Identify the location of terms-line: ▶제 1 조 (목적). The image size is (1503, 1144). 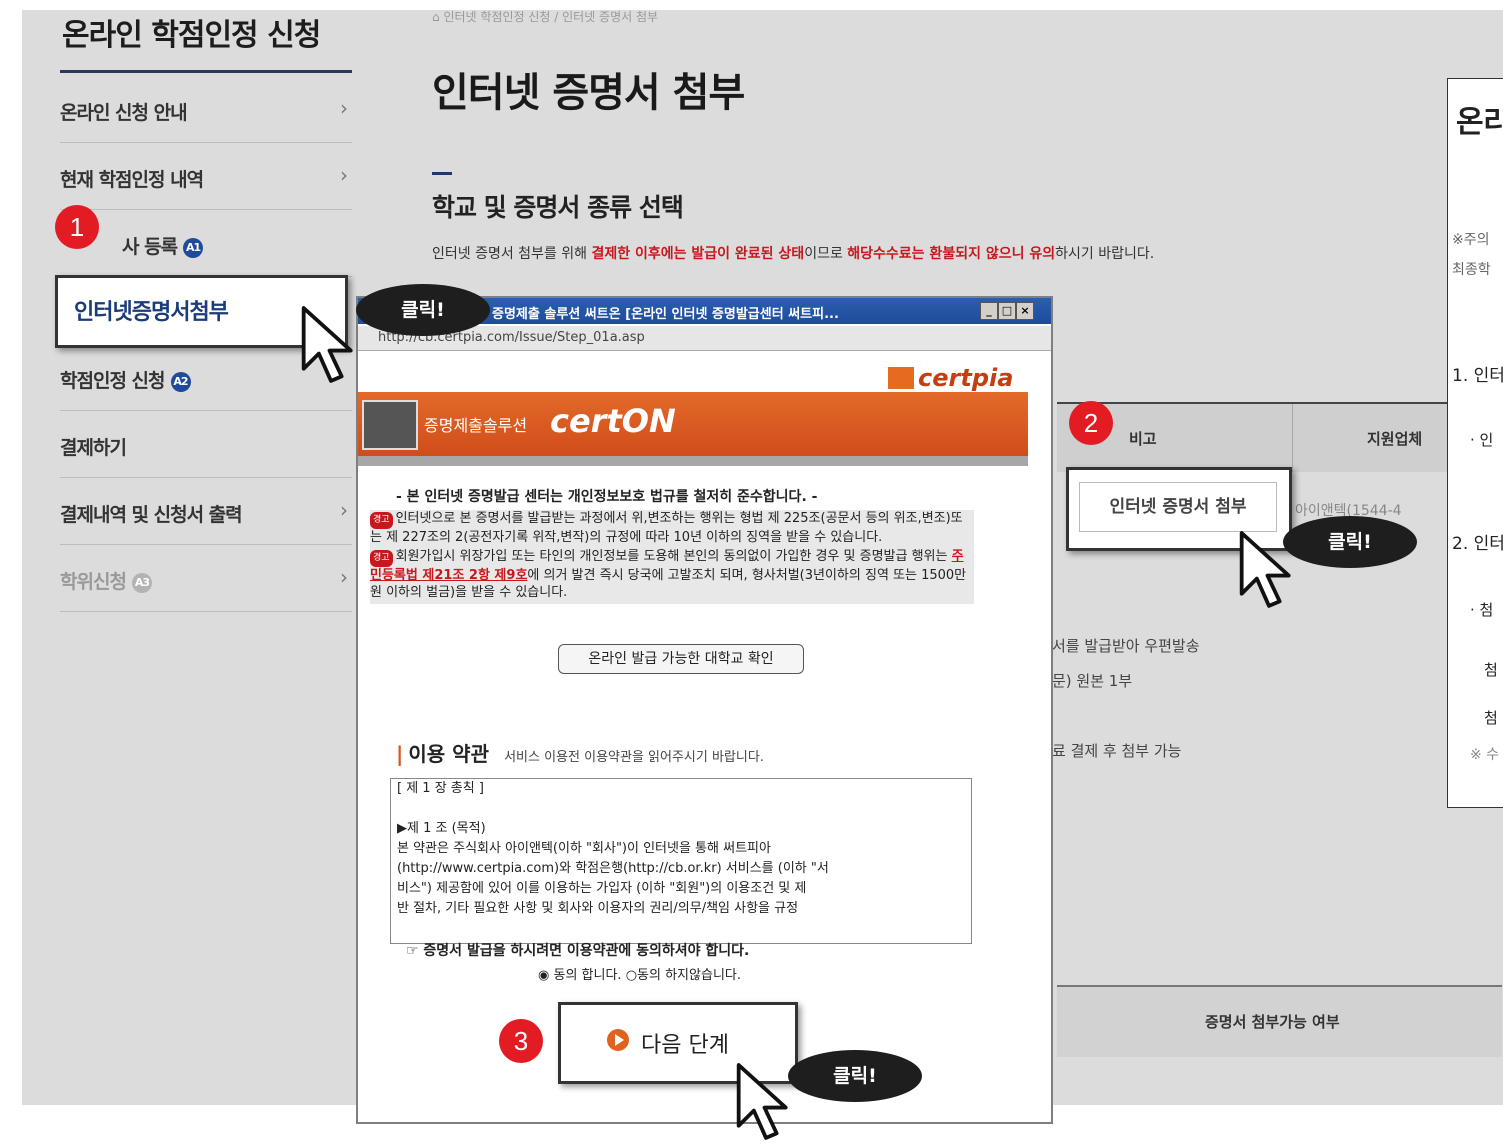
(441, 828).